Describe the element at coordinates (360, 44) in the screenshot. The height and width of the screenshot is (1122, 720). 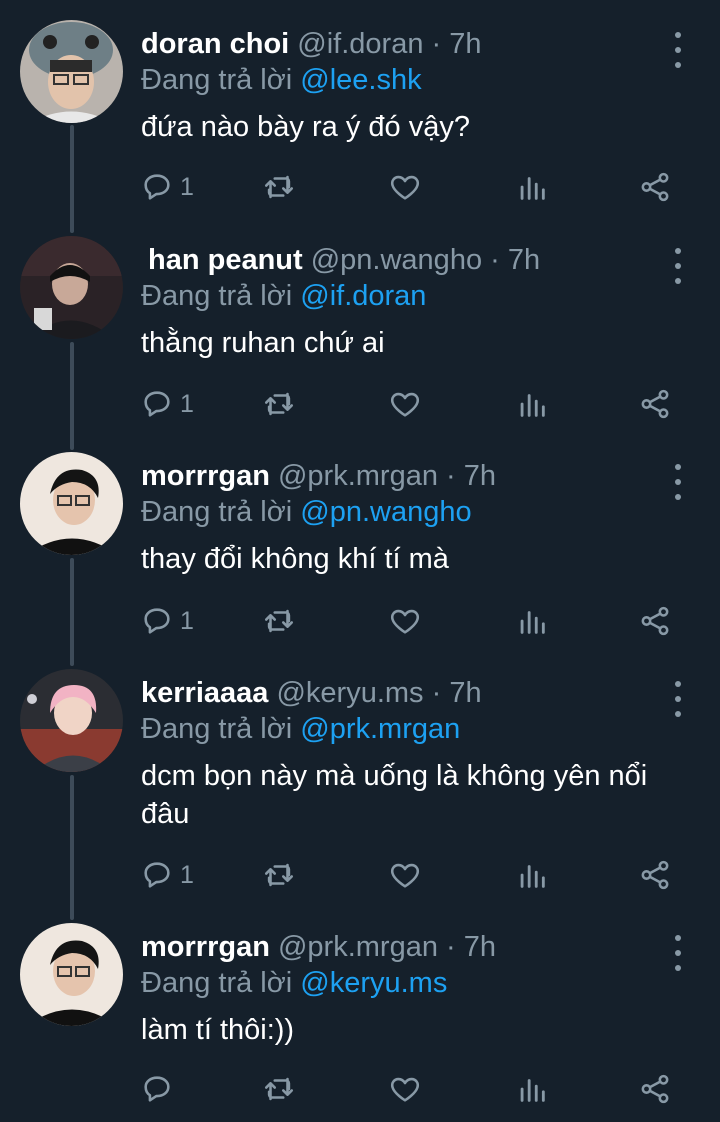
I see `user-handle: @if.doran` at that location.